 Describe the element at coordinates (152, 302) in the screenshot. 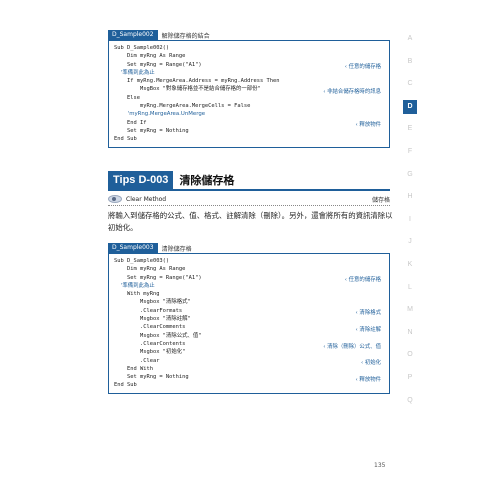

I see `code-line: Msgbox "清除格式"` at that location.